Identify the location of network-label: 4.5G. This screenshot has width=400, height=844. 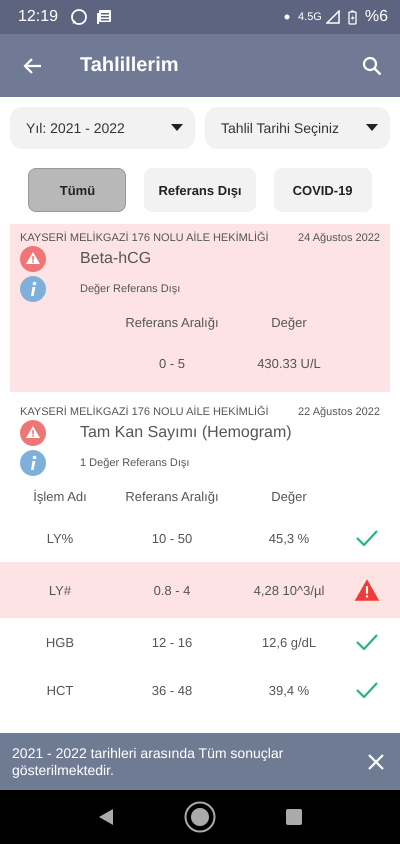
(310, 17).